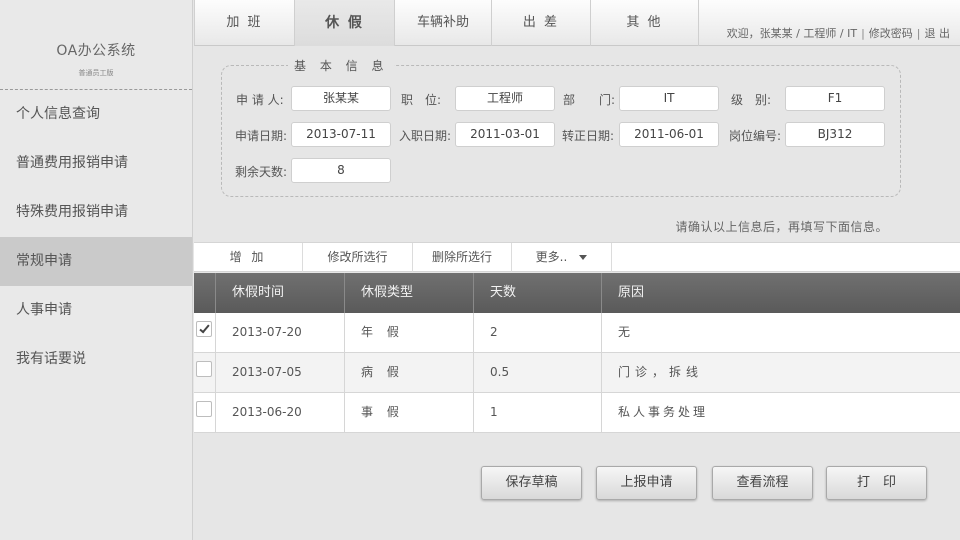 The width and height of the screenshot is (960, 540). What do you see at coordinates (96, 212) in the screenshot?
I see `sidebar-item-special-expense: 特殊费用报销申请` at bounding box center [96, 212].